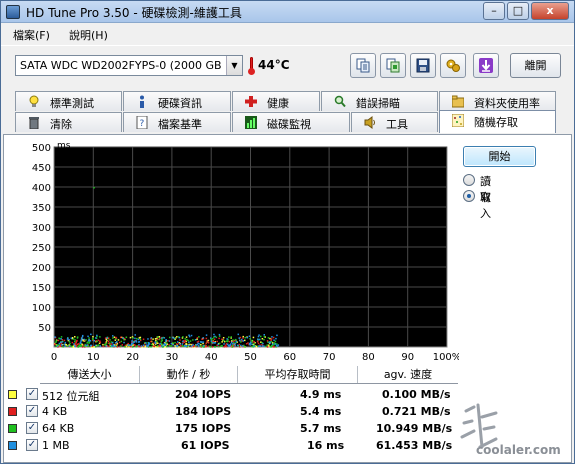  Describe the element at coordinates (129, 65) in the screenshot. I see `drive-select: SATA WDC WD2002FYPS-0 (2000 GB ▼` at that location.